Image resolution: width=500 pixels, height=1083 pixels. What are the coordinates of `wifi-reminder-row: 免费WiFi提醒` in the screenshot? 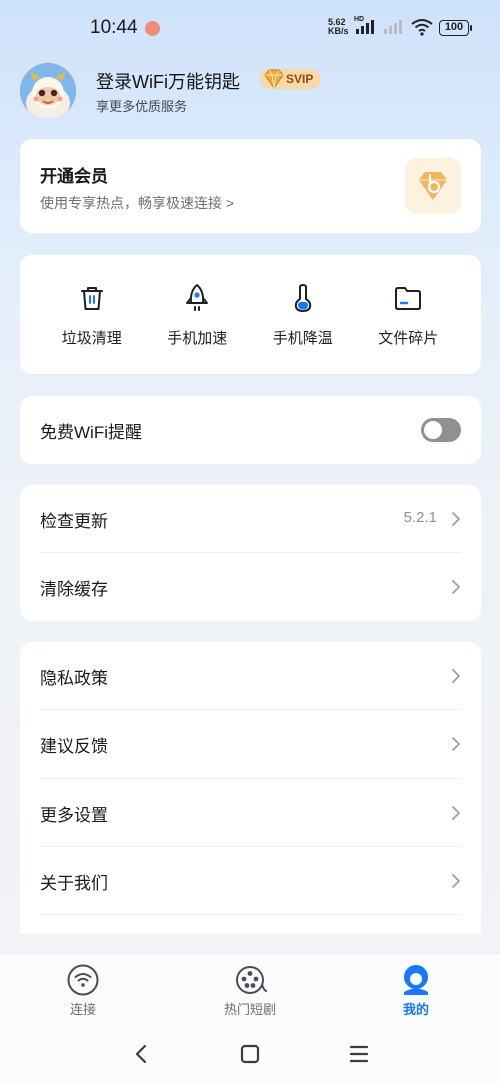 It's located at (250, 430).